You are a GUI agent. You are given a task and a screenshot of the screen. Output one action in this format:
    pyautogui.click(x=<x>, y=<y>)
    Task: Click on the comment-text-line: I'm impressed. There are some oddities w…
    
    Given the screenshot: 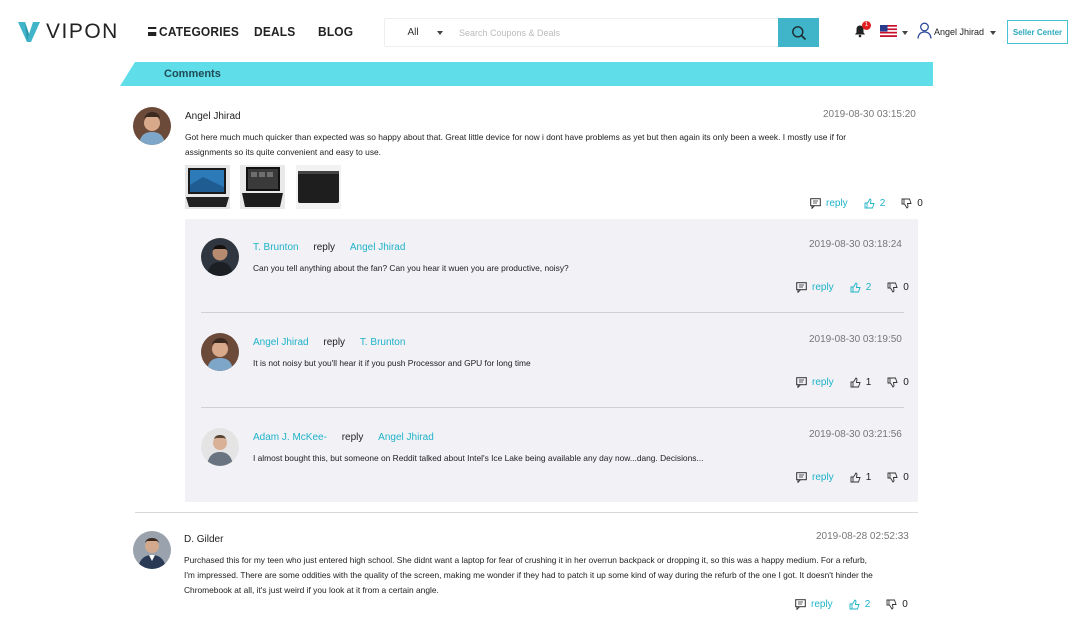 What is the action you would take?
    pyautogui.click(x=528, y=575)
    